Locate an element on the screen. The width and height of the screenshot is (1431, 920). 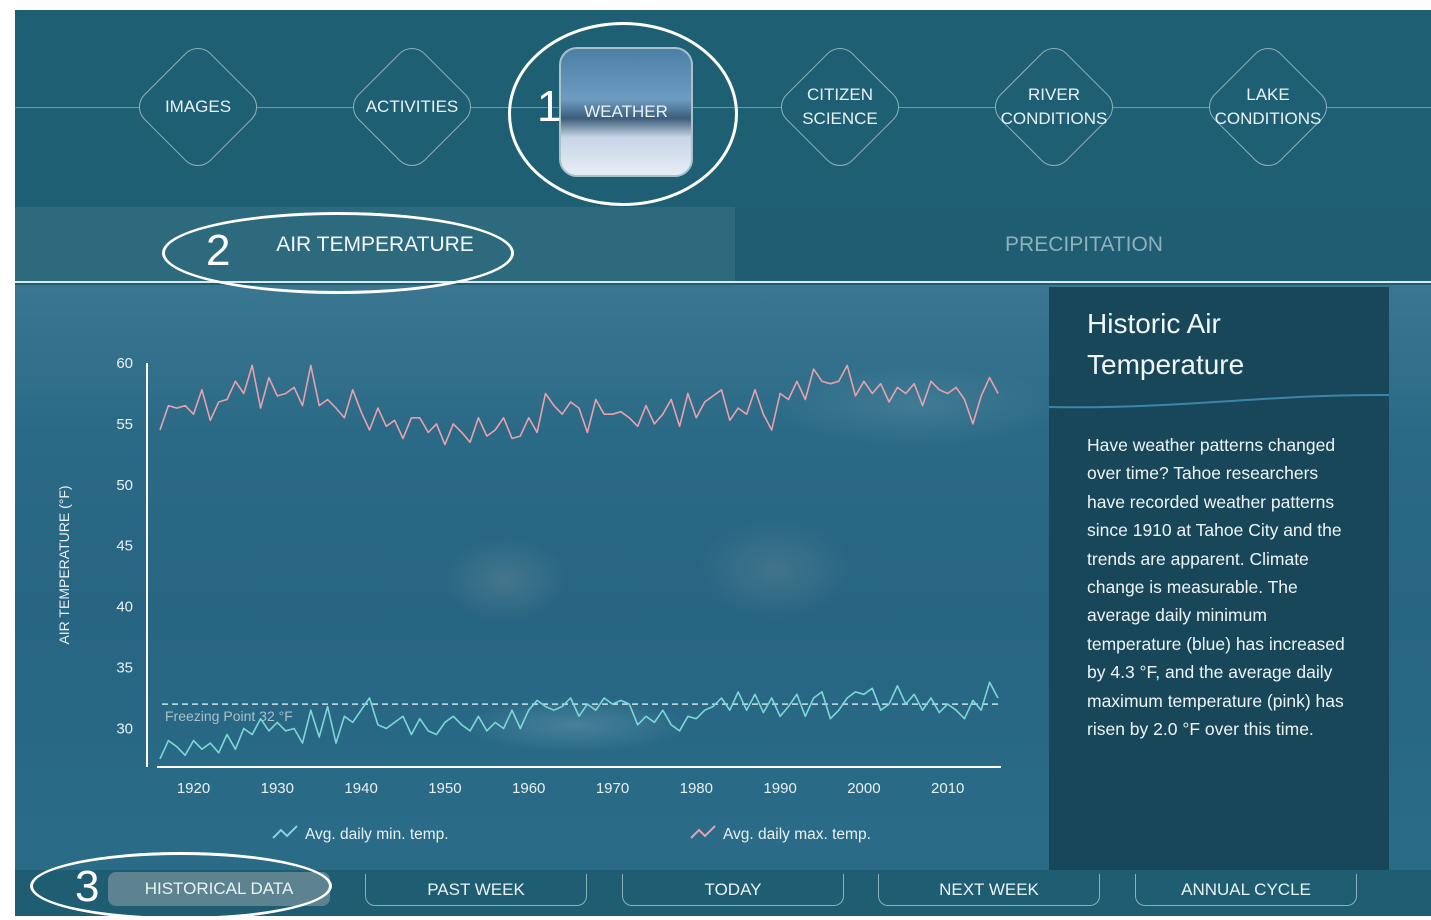
nav-item-label-line: RIVER is located at coordinates (1054, 94).